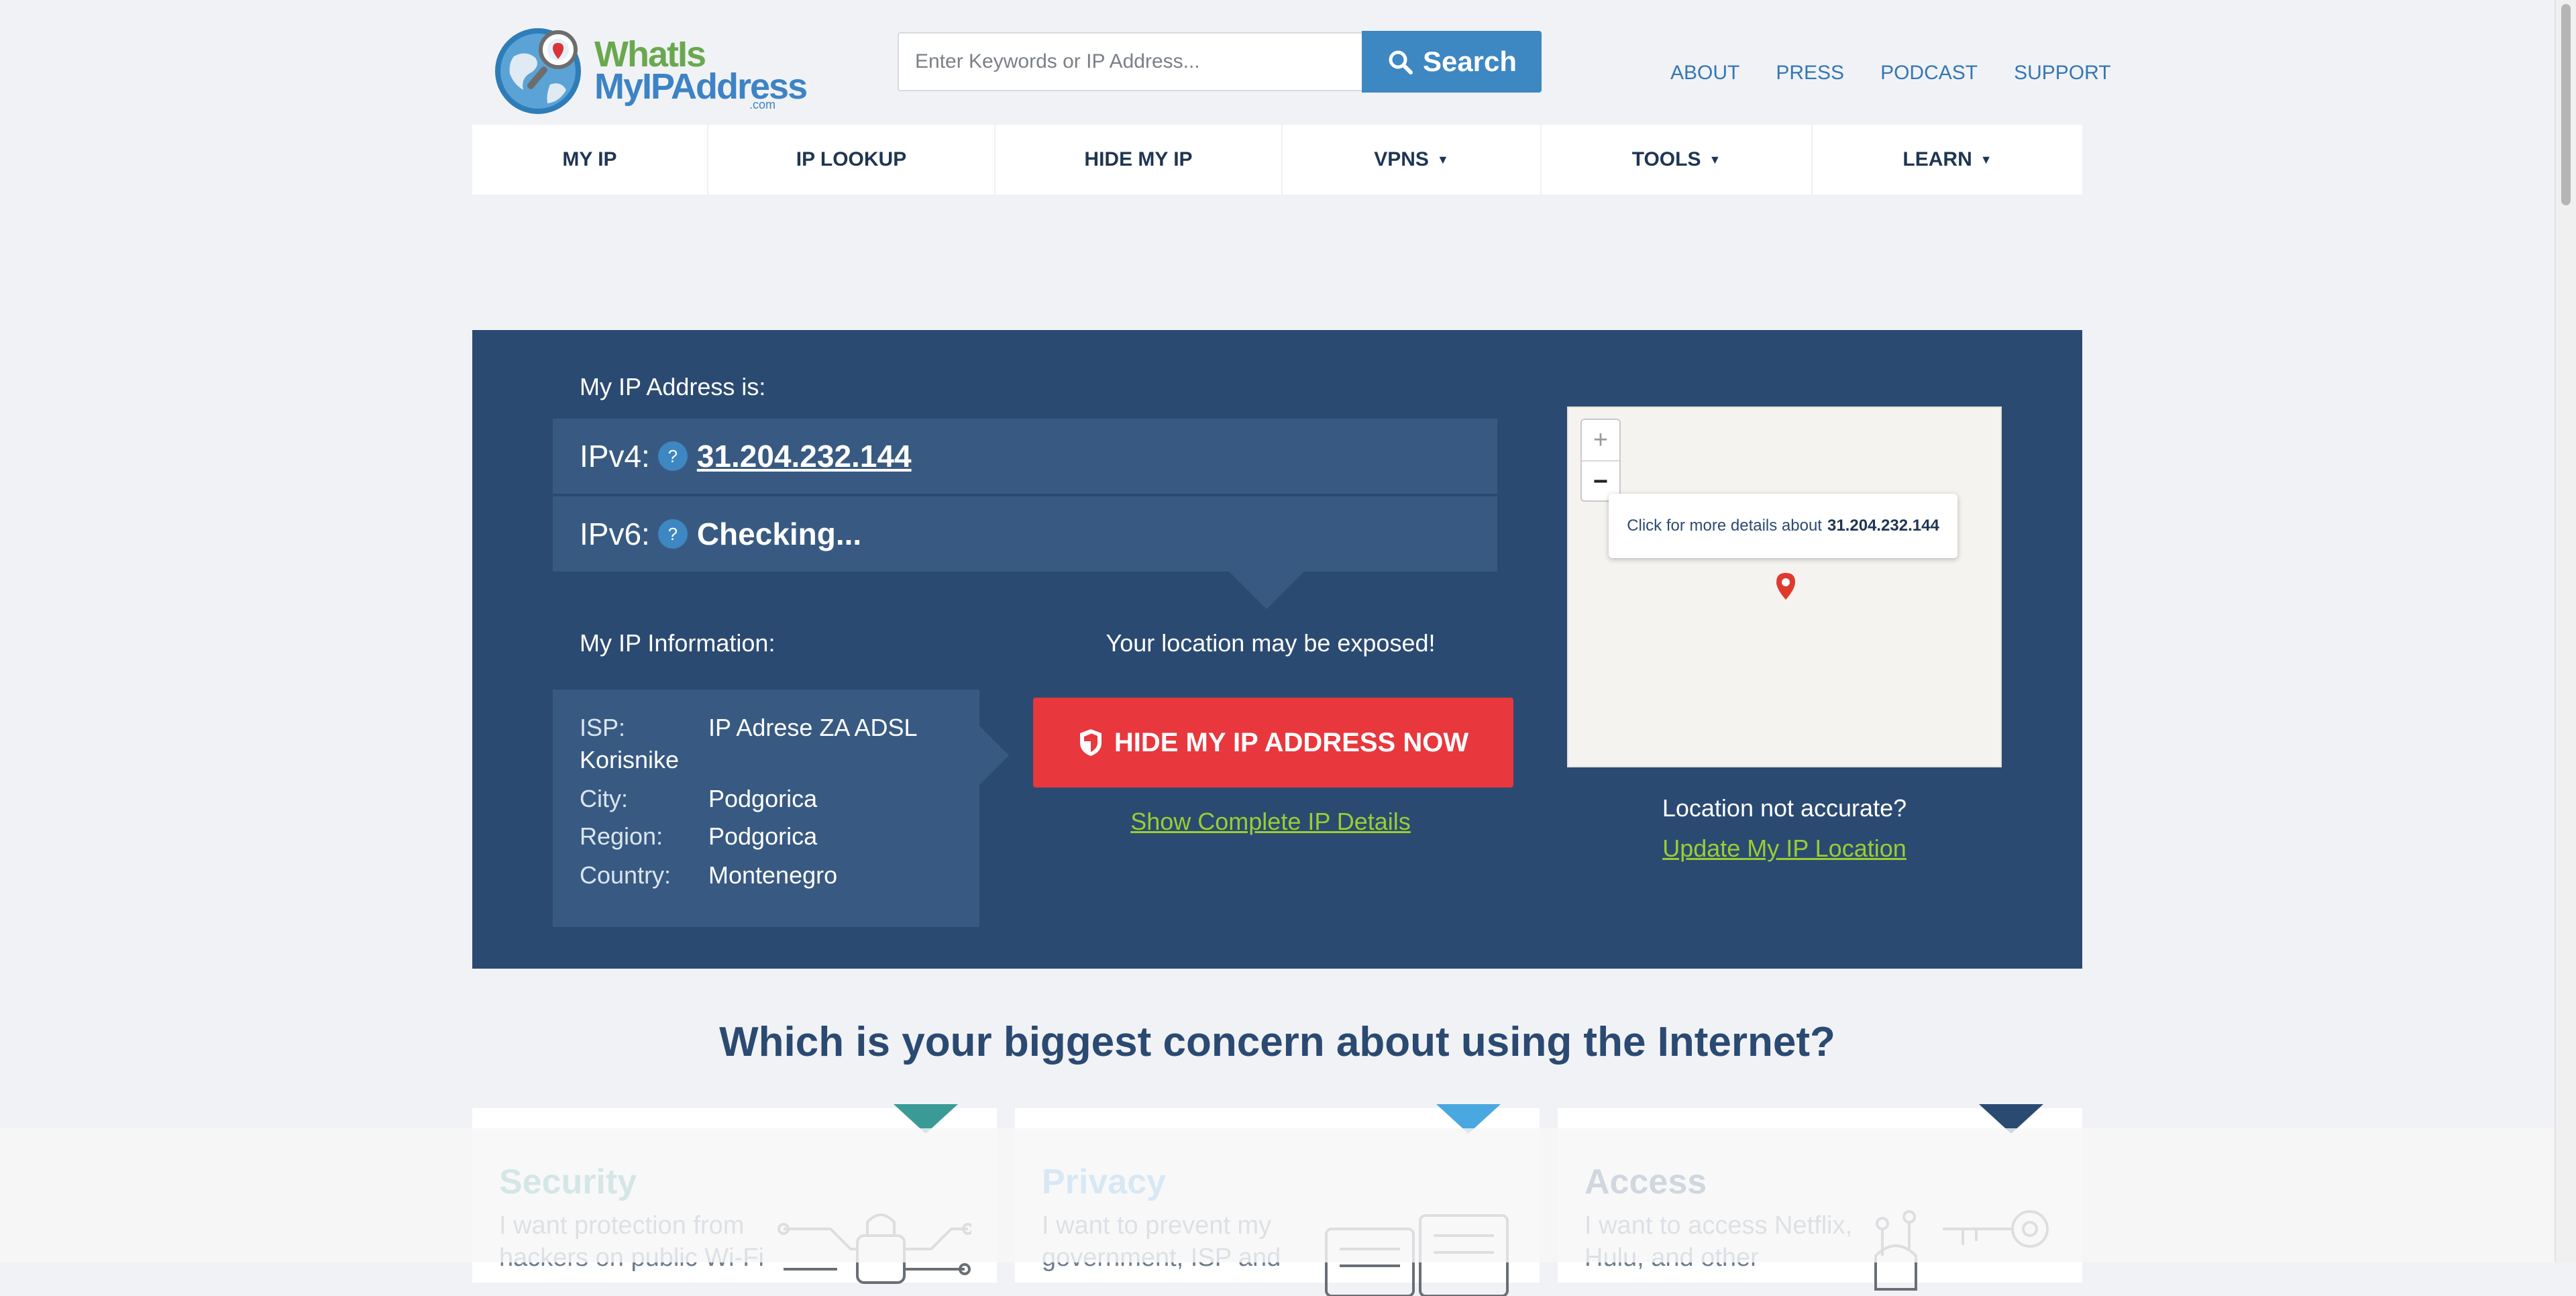 This screenshot has width=2576, height=1296. I want to click on search-button: Search, so click(1452, 62).